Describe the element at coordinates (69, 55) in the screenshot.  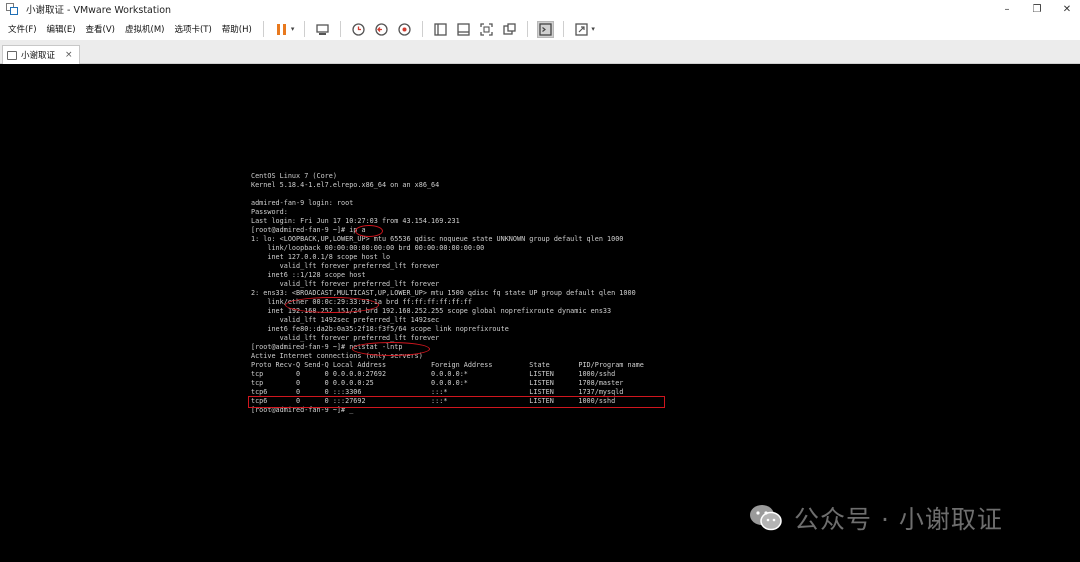
I see `tab-close-icon: ×` at that location.